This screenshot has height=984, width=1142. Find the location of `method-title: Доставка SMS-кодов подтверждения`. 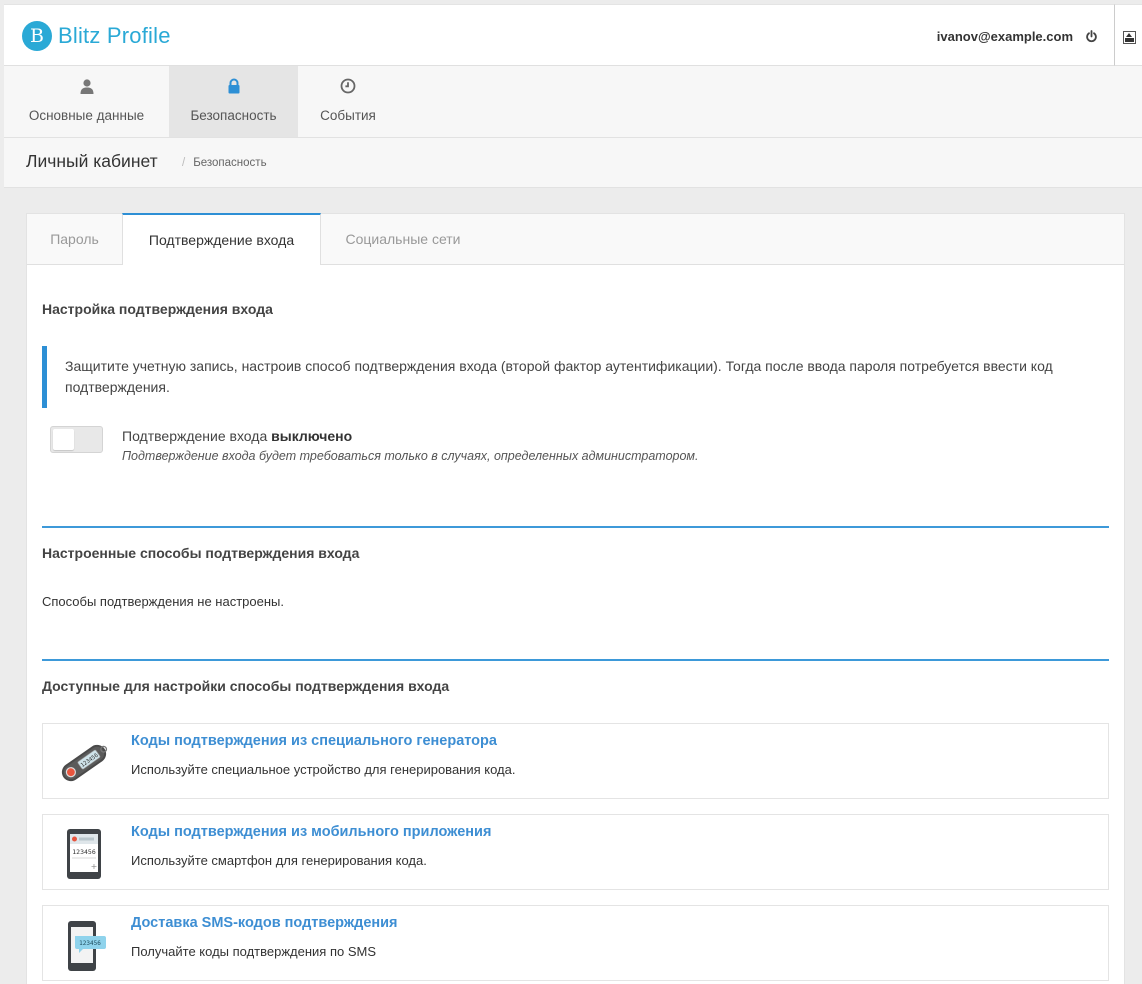

method-title: Доставка SMS-кодов подтверждения is located at coordinates (264, 923).